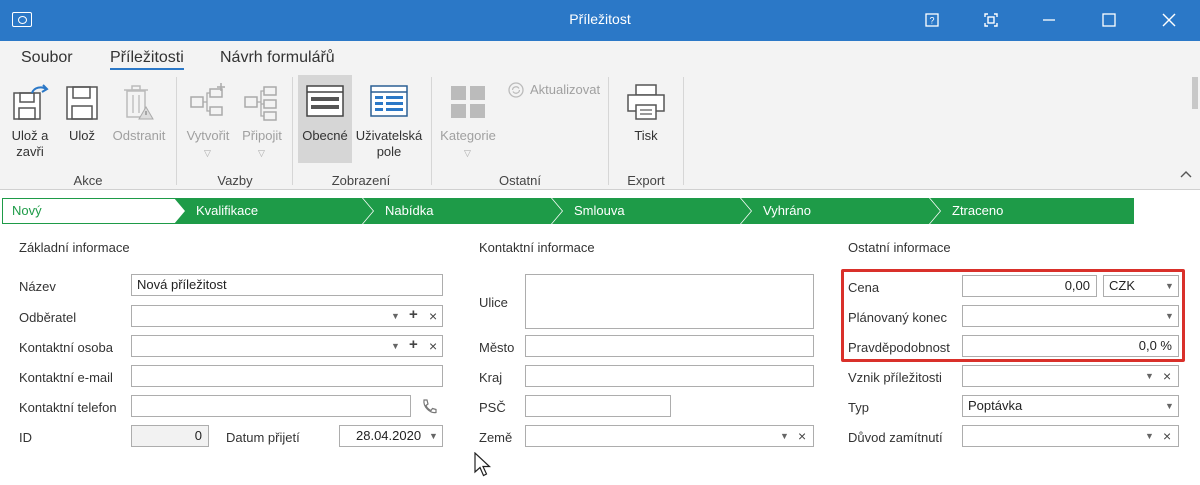  What do you see at coordinates (391, 436) in the screenshot?
I see `received-date-picker: 28.04.2020 ▼` at bounding box center [391, 436].